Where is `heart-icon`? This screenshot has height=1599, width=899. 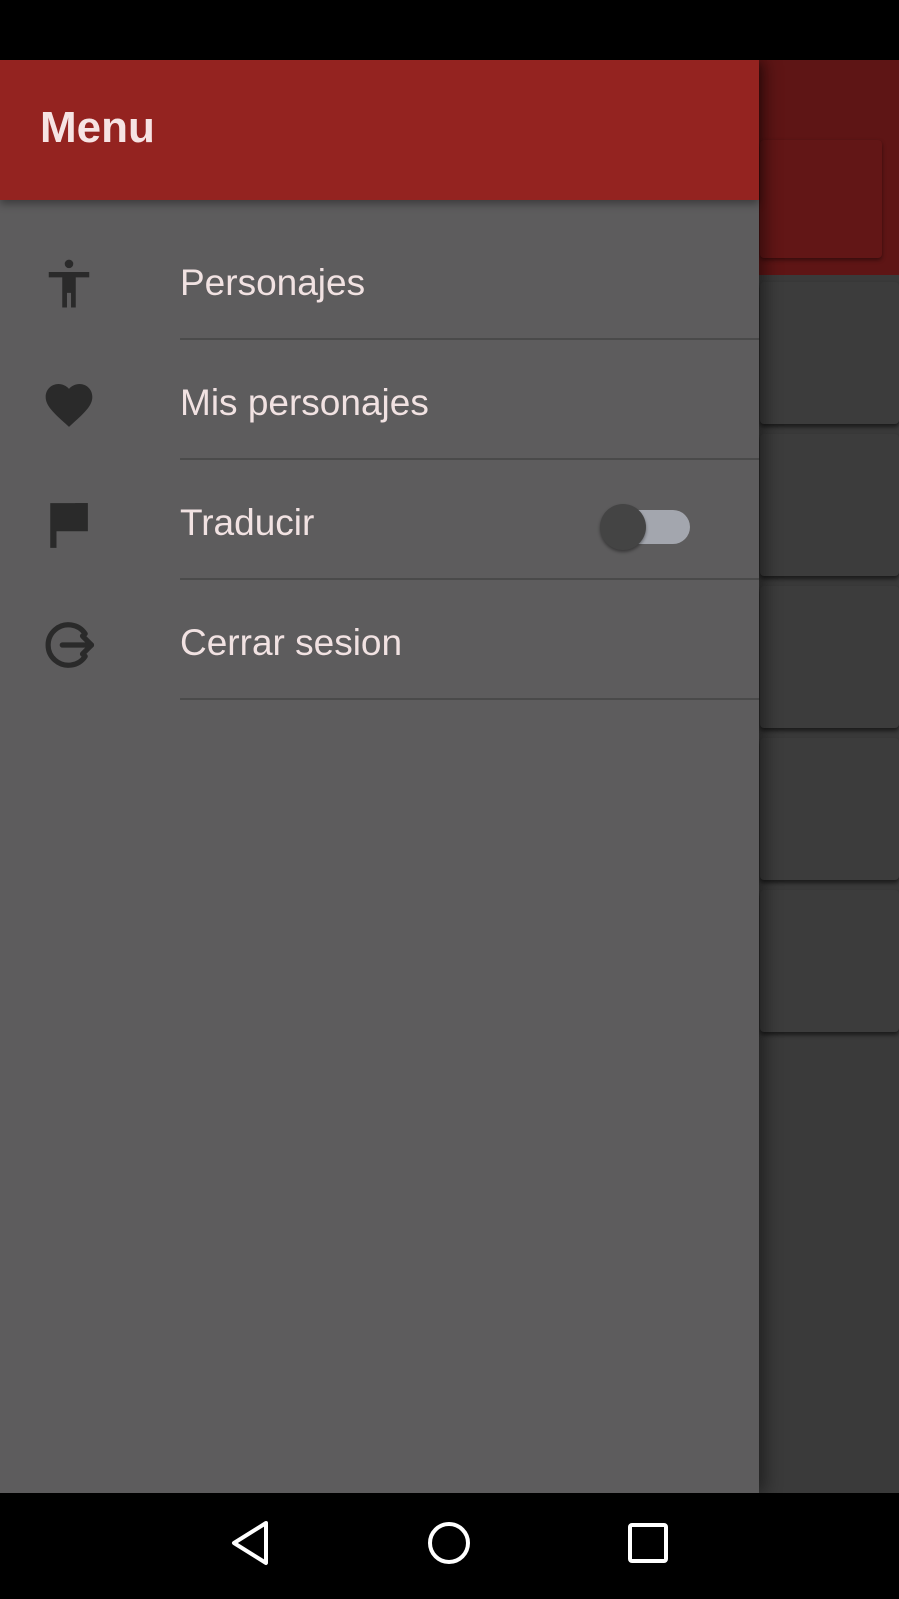 heart-icon is located at coordinates (69, 405).